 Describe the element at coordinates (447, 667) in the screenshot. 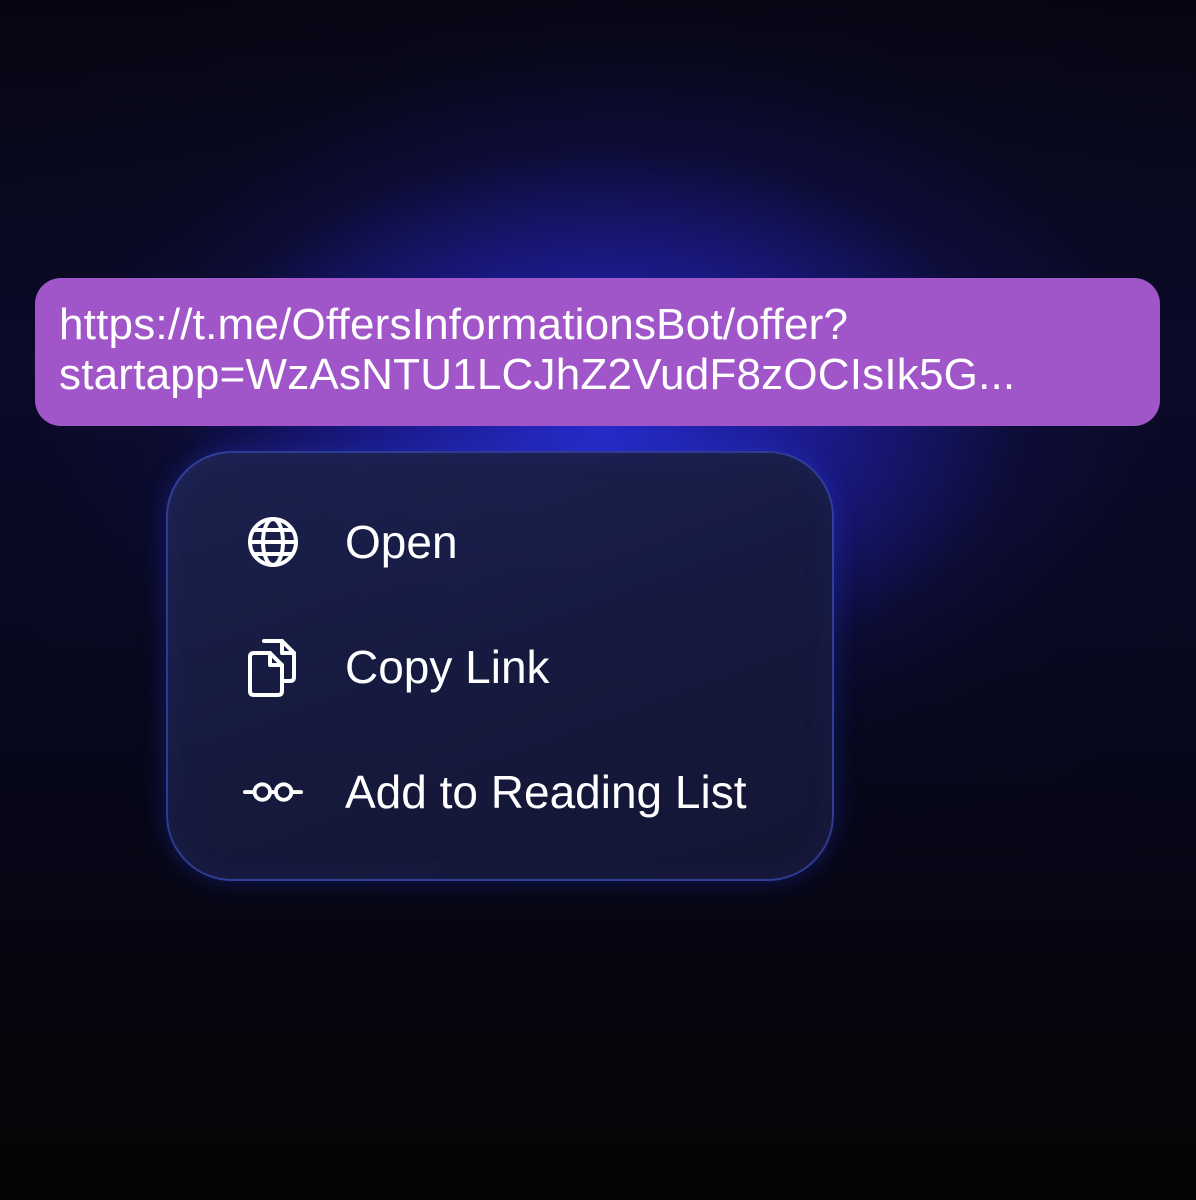

I see `menu-item-label: Copy Link` at that location.